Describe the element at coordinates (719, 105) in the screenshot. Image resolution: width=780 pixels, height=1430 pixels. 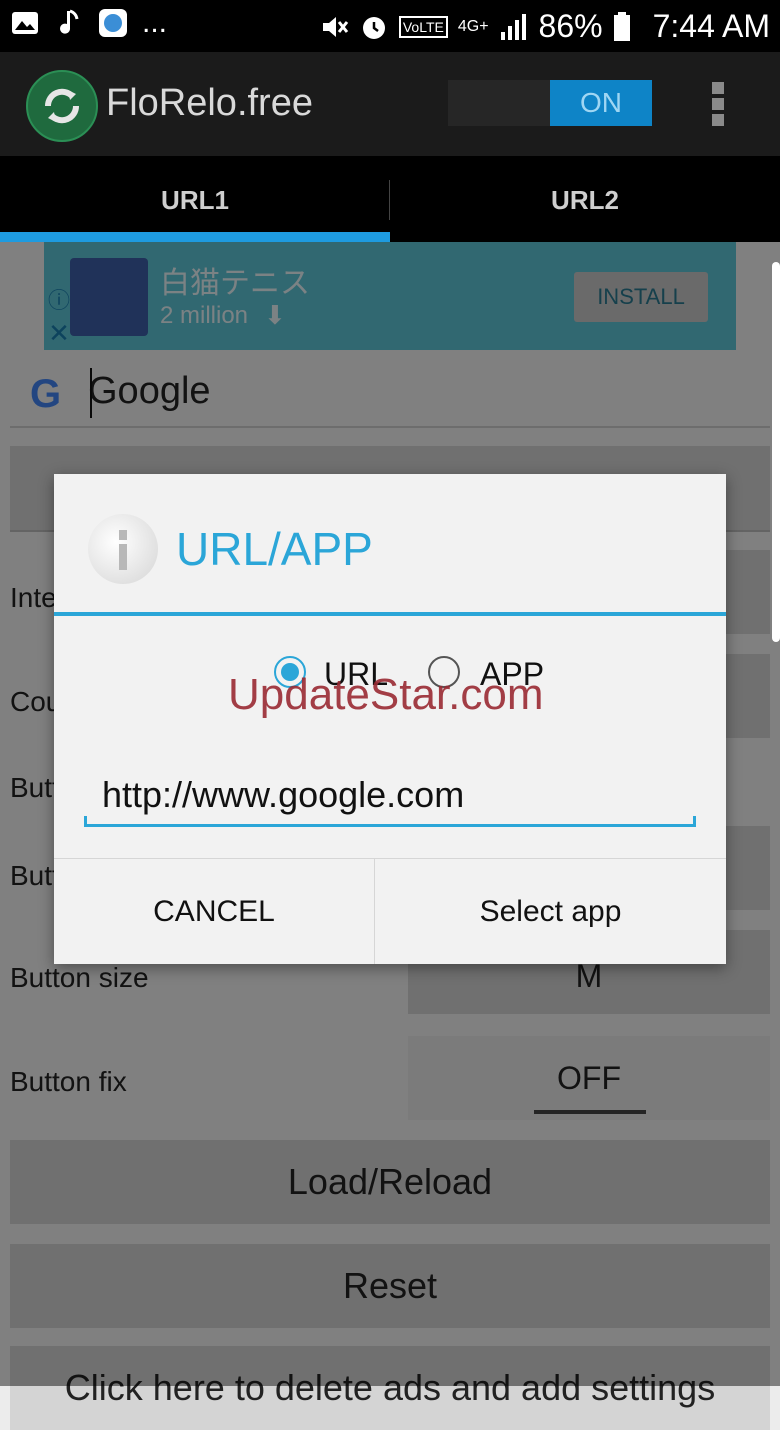
I see `overflow-menu-icon` at that location.